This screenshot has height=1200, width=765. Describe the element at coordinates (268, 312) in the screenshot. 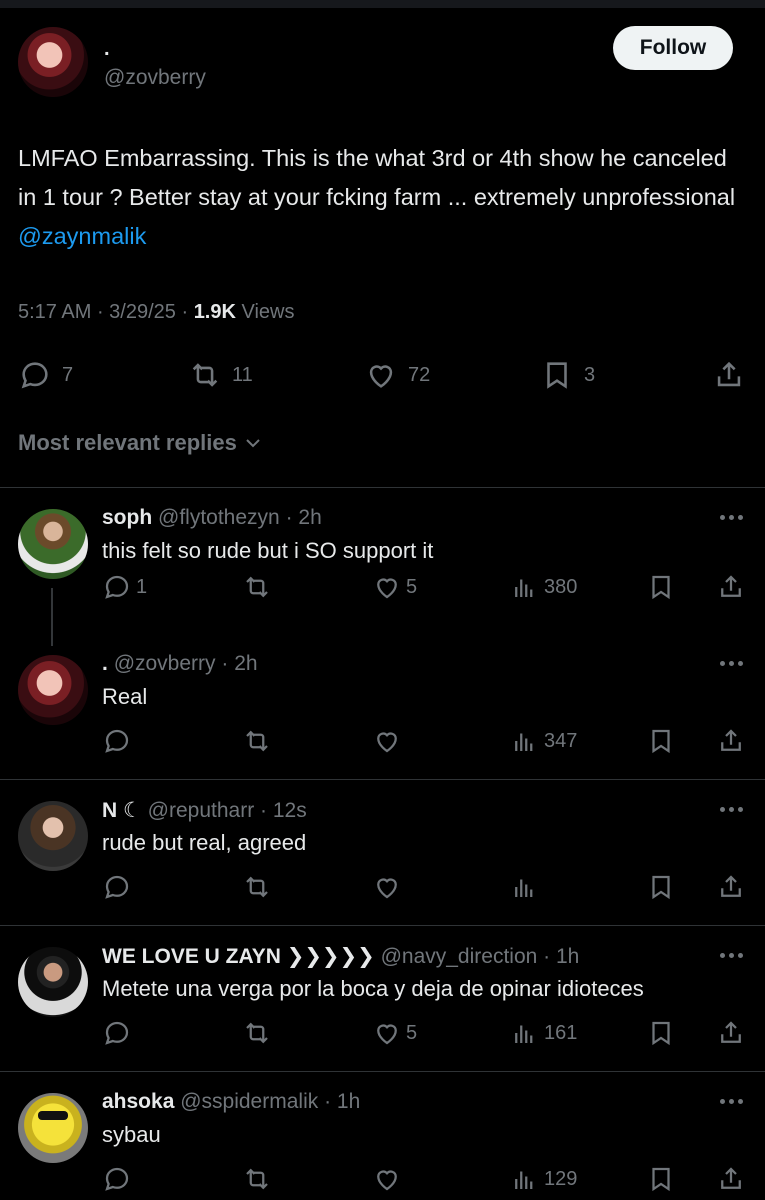

I see `views-label: Views` at that location.